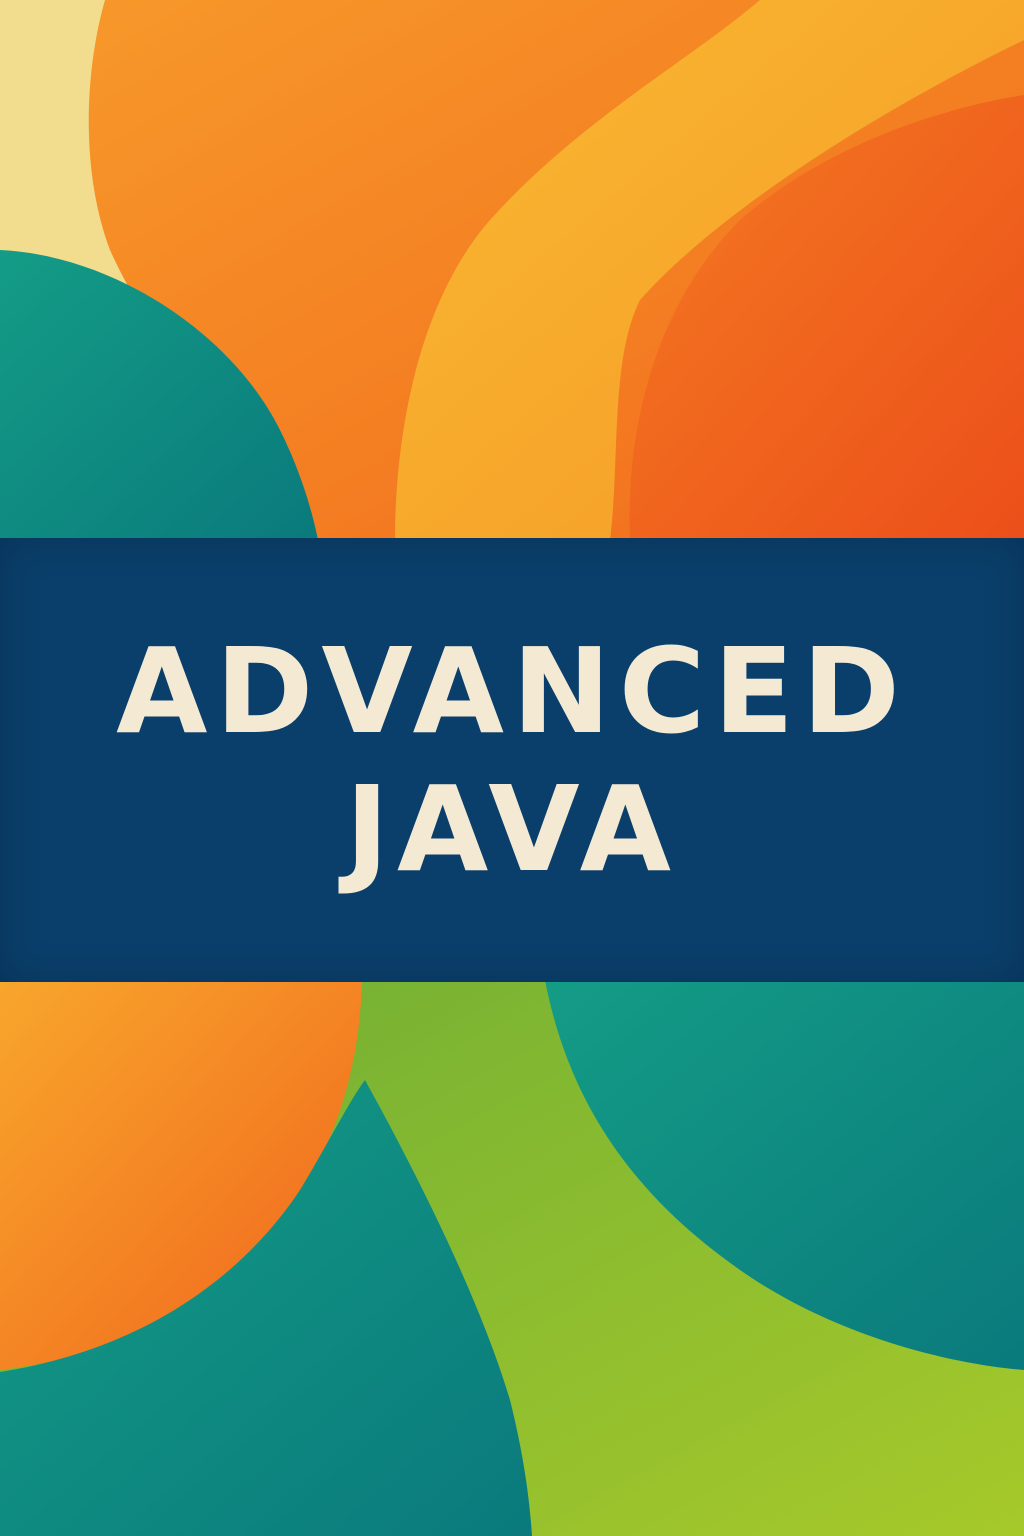  I want to click on title-line-advanced: ADVANCED, so click(512, 691).